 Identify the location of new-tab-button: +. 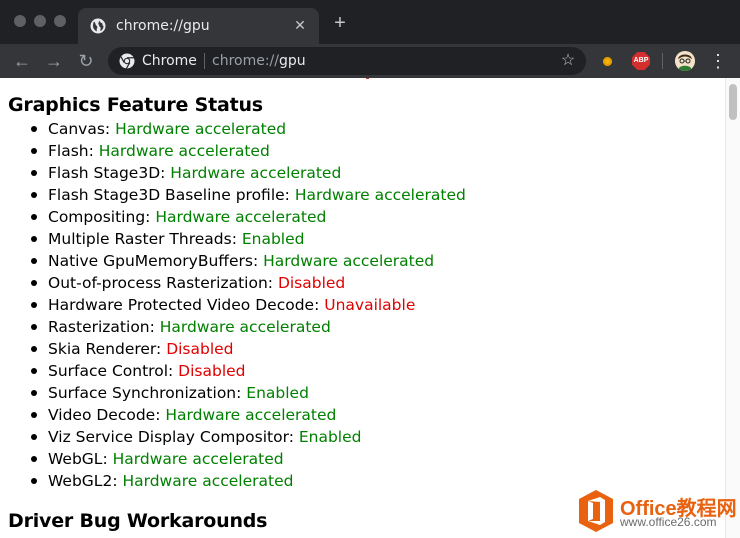
(340, 23).